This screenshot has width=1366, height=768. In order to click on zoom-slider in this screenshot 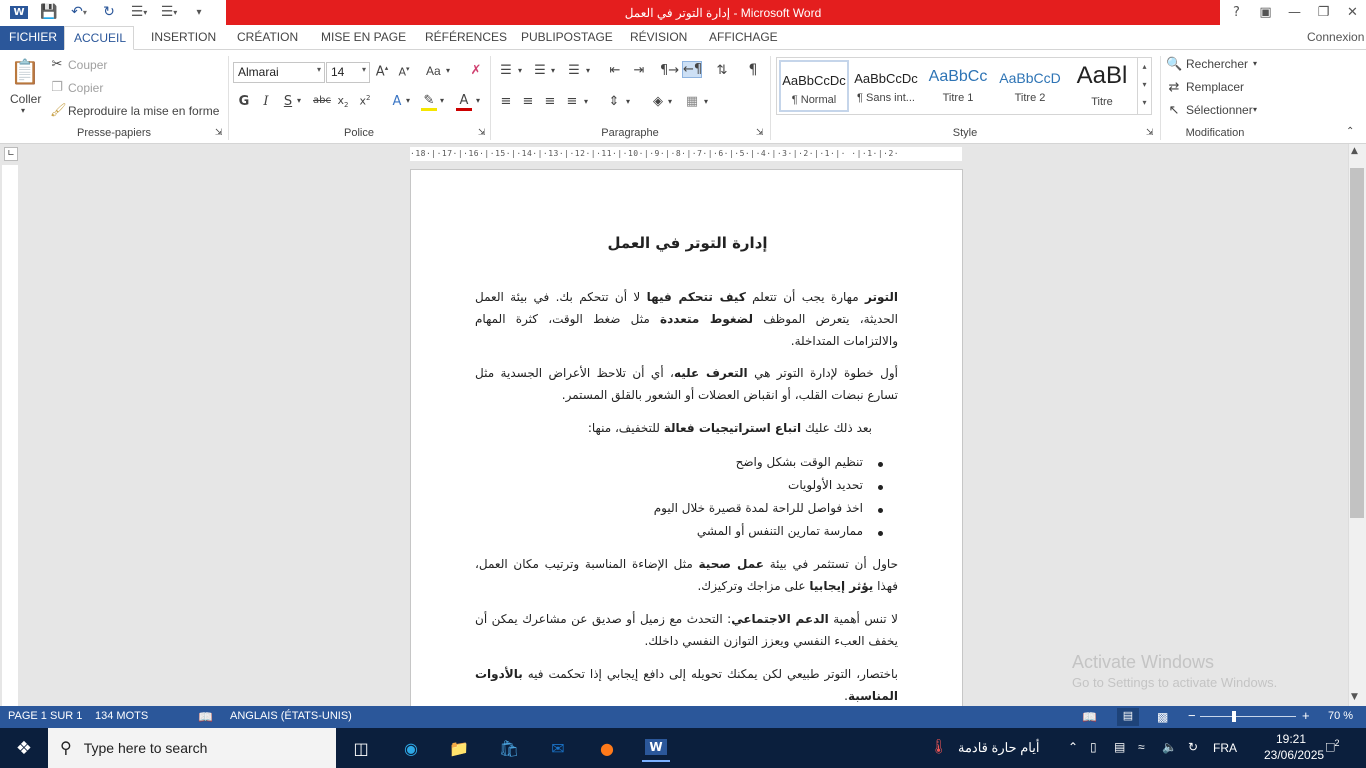, I will do `click(1248, 716)`.